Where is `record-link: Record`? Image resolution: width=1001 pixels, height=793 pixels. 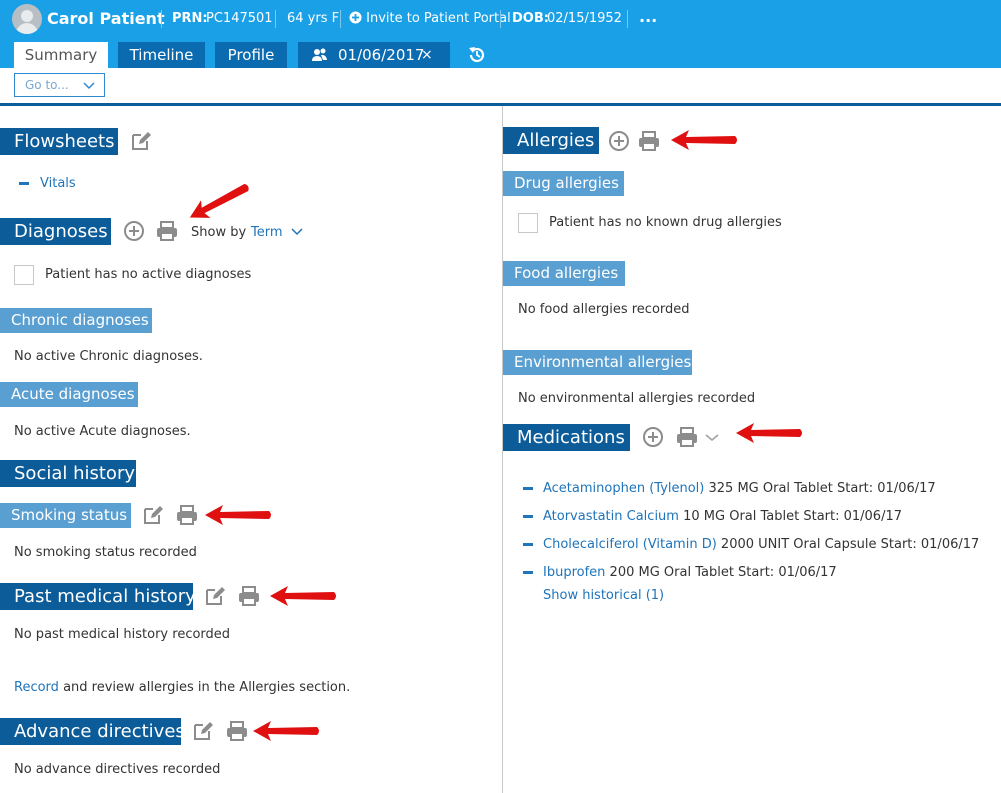
record-link: Record is located at coordinates (36, 687).